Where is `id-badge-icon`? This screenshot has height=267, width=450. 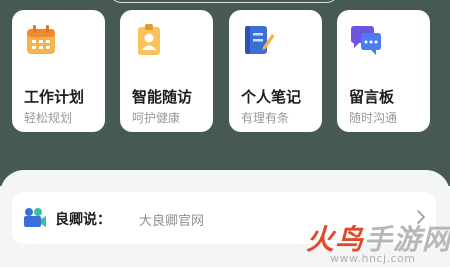 id-badge-icon is located at coordinates (149, 39).